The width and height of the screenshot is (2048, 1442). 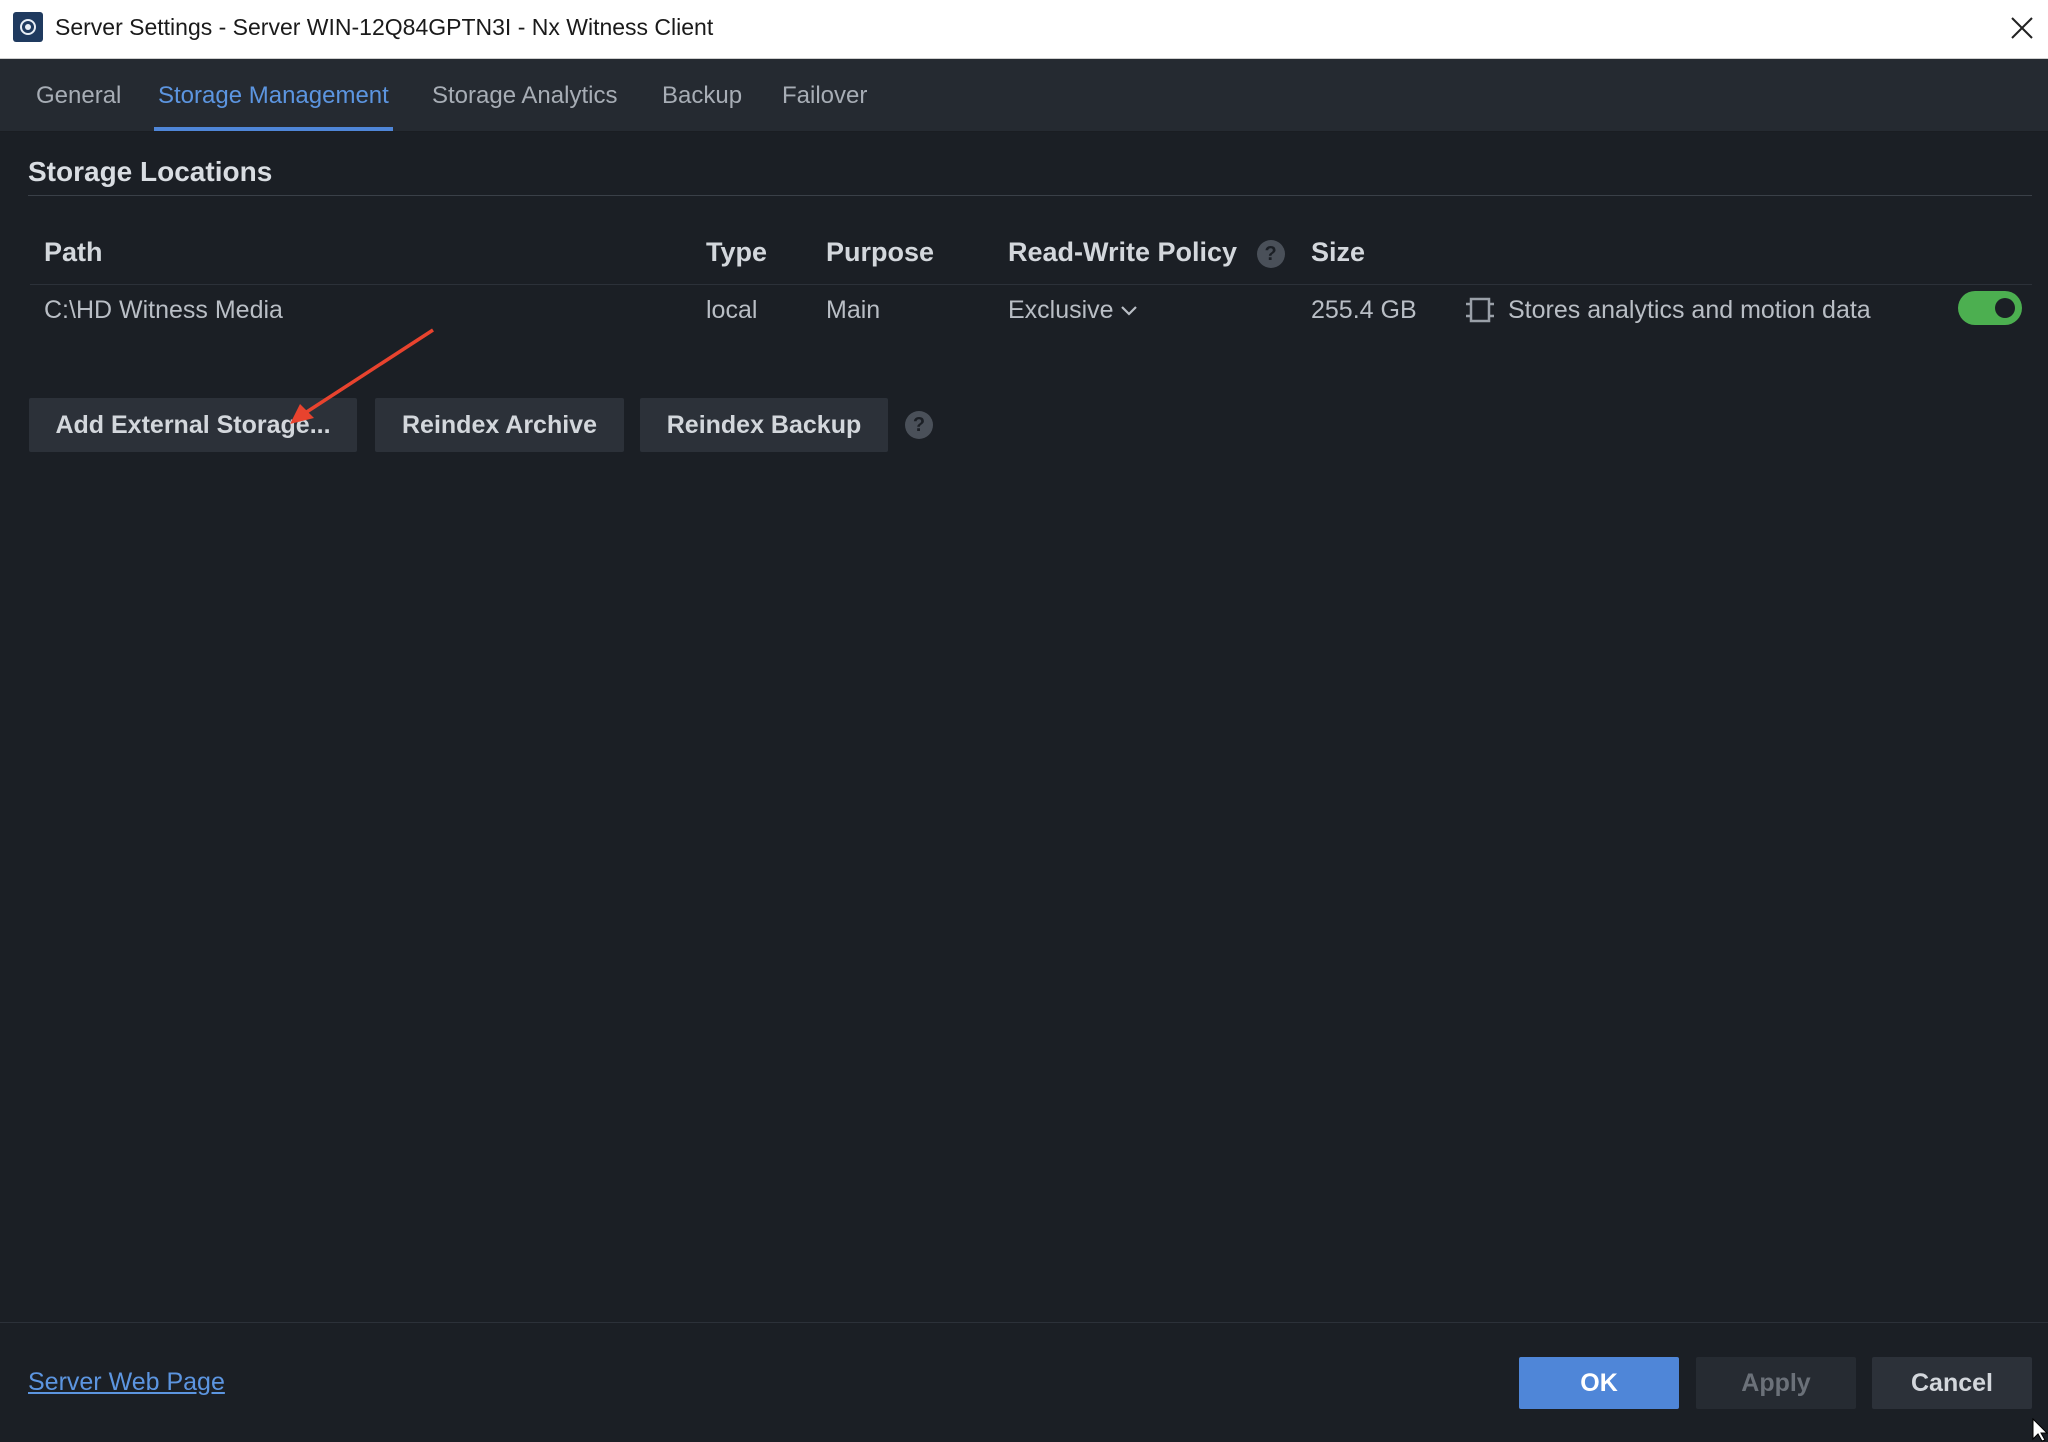 I want to click on row-size: 255.4 GB, so click(x=1364, y=310).